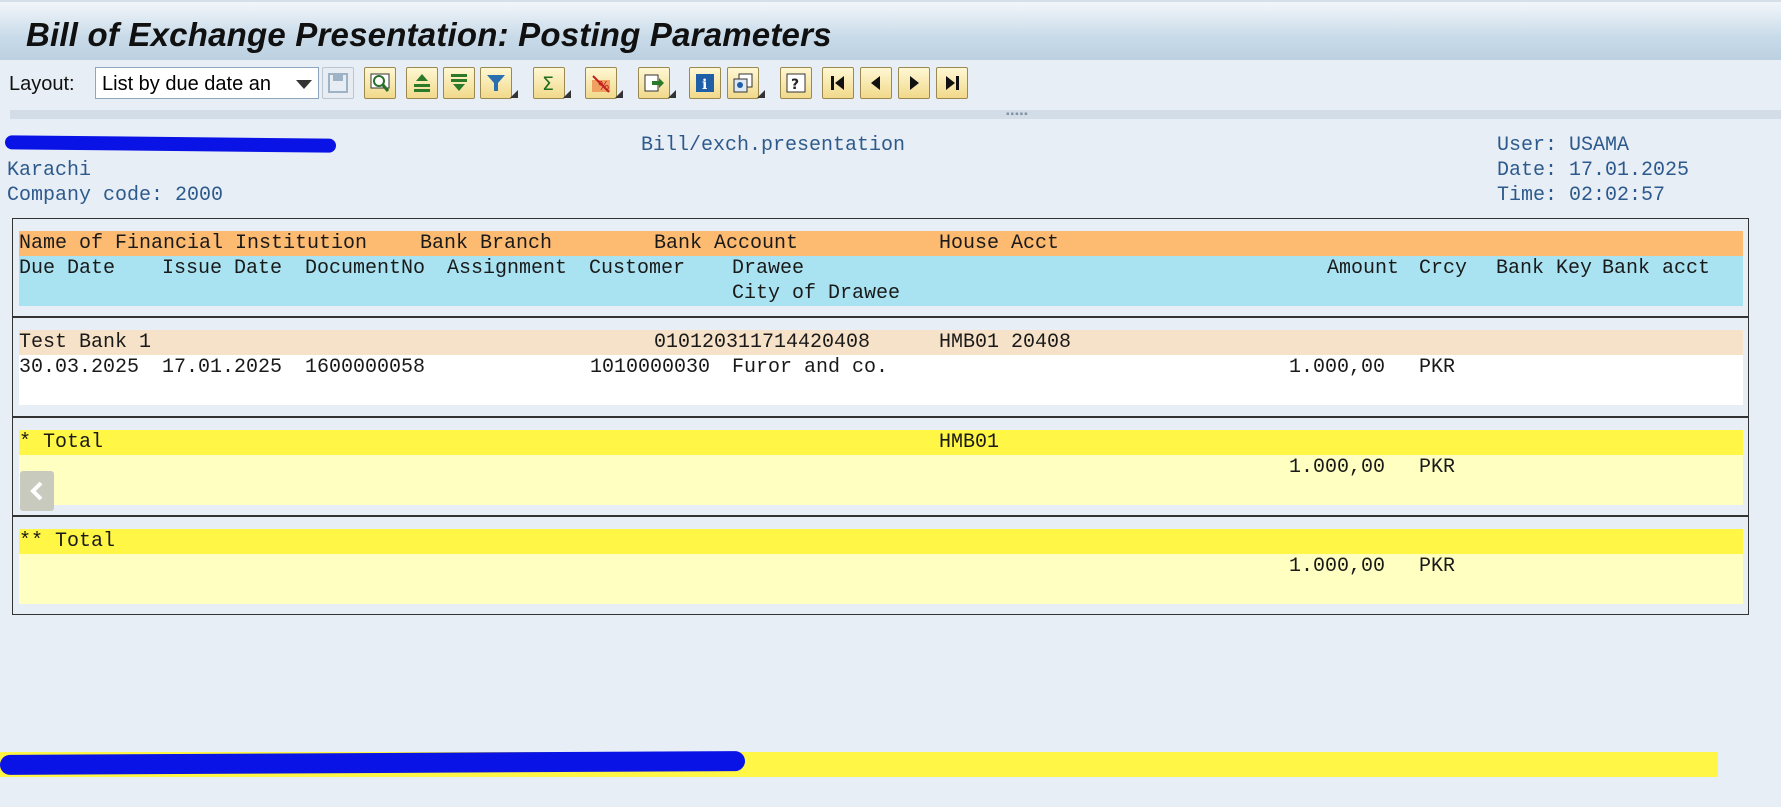 This screenshot has width=1781, height=807. What do you see at coordinates (222, 268) in the screenshot?
I see `col-issue-date: Issue Date` at bounding box center [222, 268].